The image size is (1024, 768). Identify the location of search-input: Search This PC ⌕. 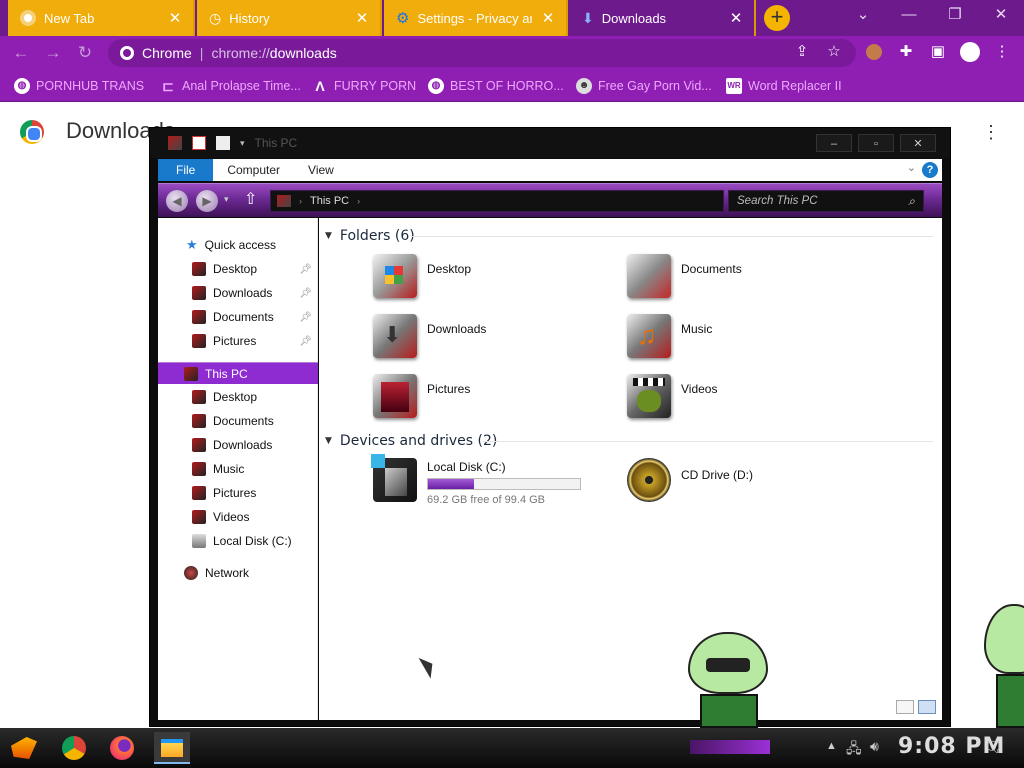
(826, 201).